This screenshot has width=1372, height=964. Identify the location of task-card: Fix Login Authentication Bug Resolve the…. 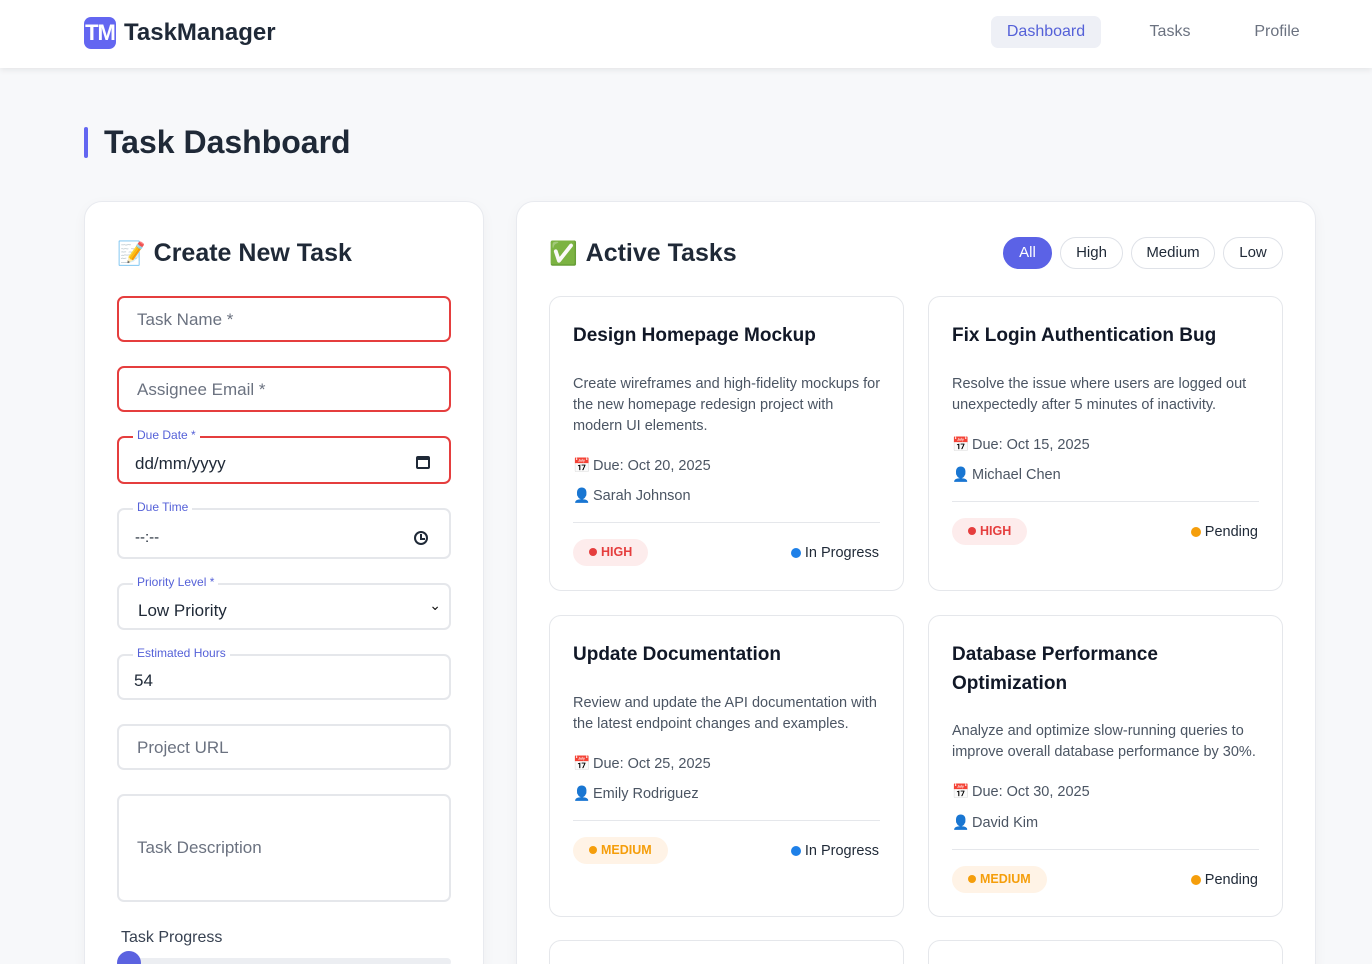
(1105, 443).